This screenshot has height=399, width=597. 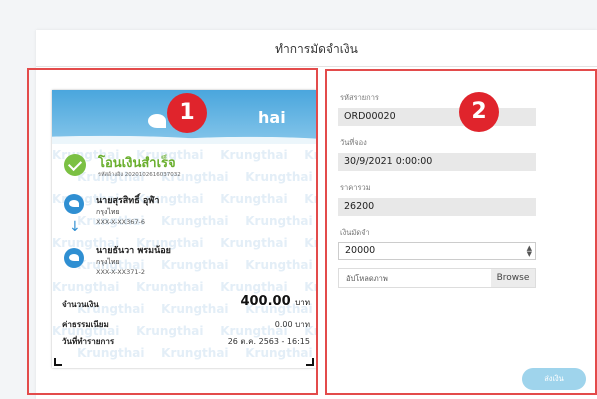 What do you see at coordinates (316, 49) in the screenshot?
I see `page-title: ทำการมัดจำเงิน` at bounding box center [316, 49].